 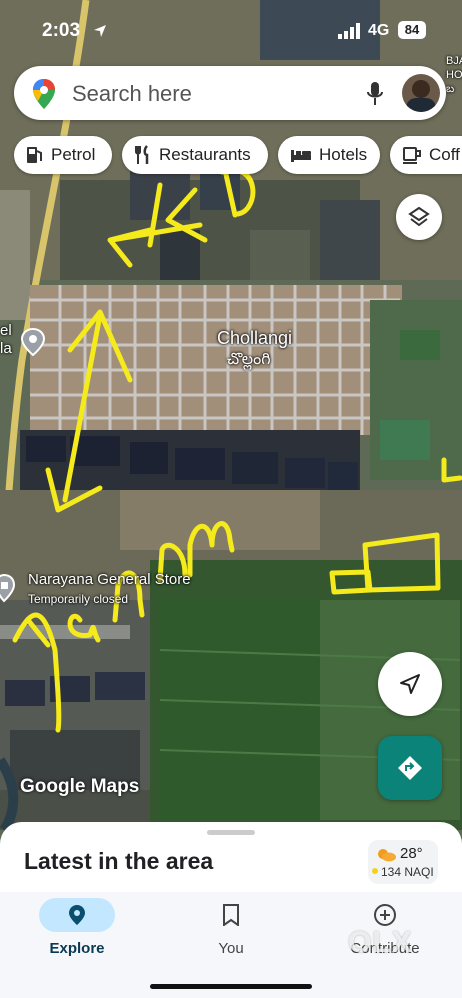 What do you see at coordinates (230, 192) in the screenshot?
I see `annotation-letter-d` at bounding box center [230, 192].